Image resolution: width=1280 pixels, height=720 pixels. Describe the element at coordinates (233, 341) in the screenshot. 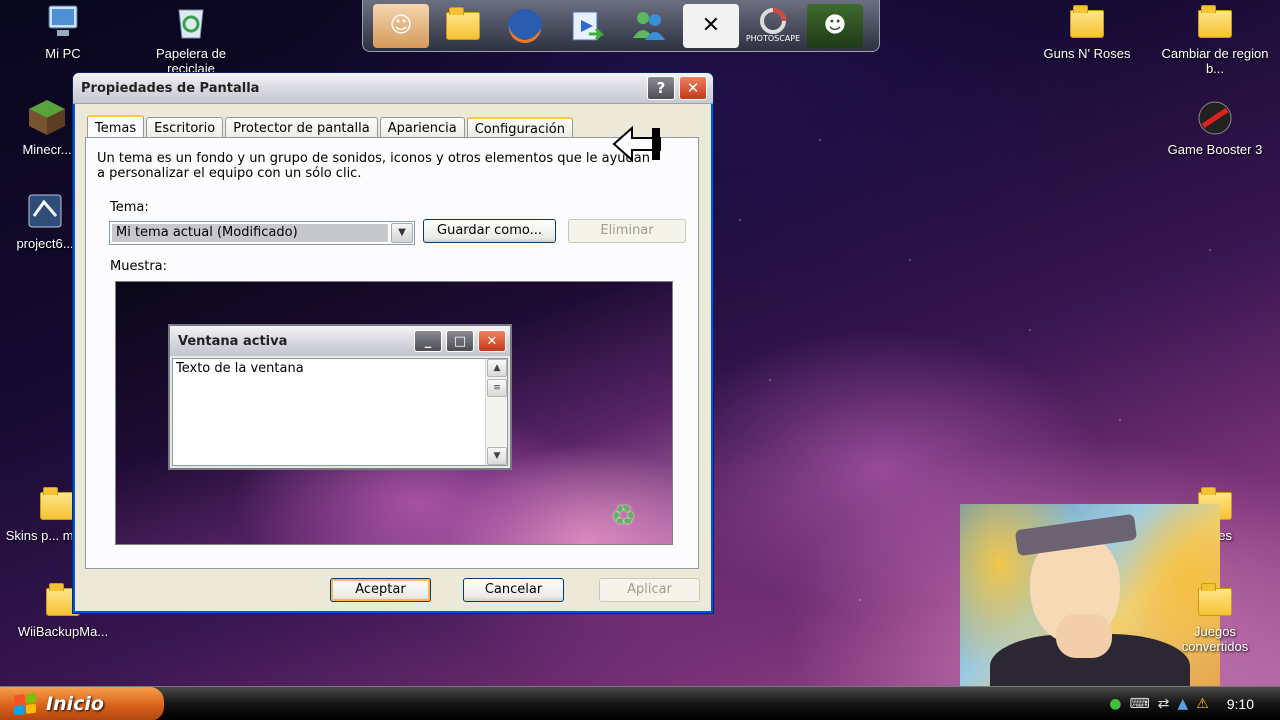

I see `preview-window-title: Ventana activa` at that location.